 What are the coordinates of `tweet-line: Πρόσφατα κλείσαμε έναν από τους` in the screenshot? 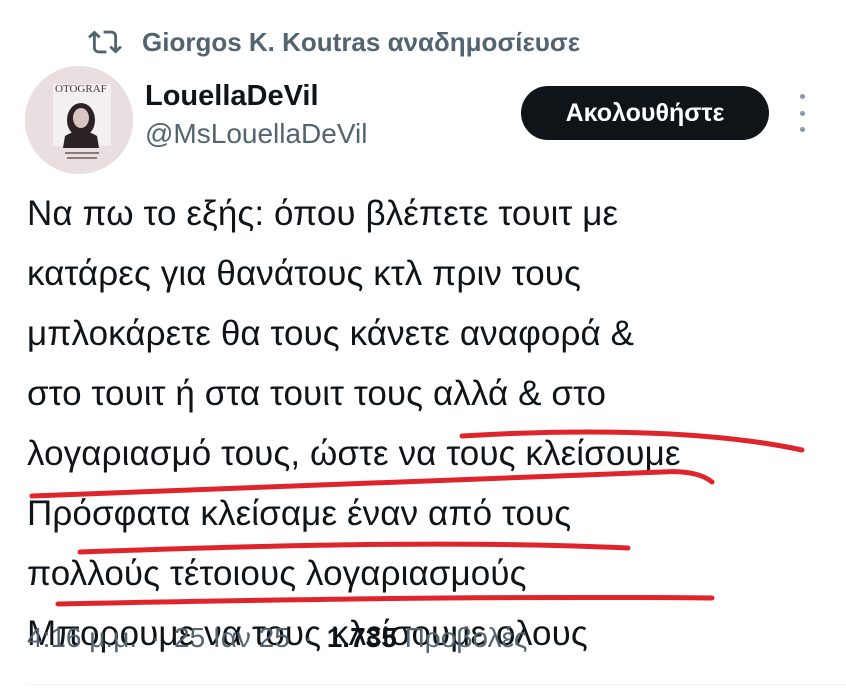 It's located at (299, 513).